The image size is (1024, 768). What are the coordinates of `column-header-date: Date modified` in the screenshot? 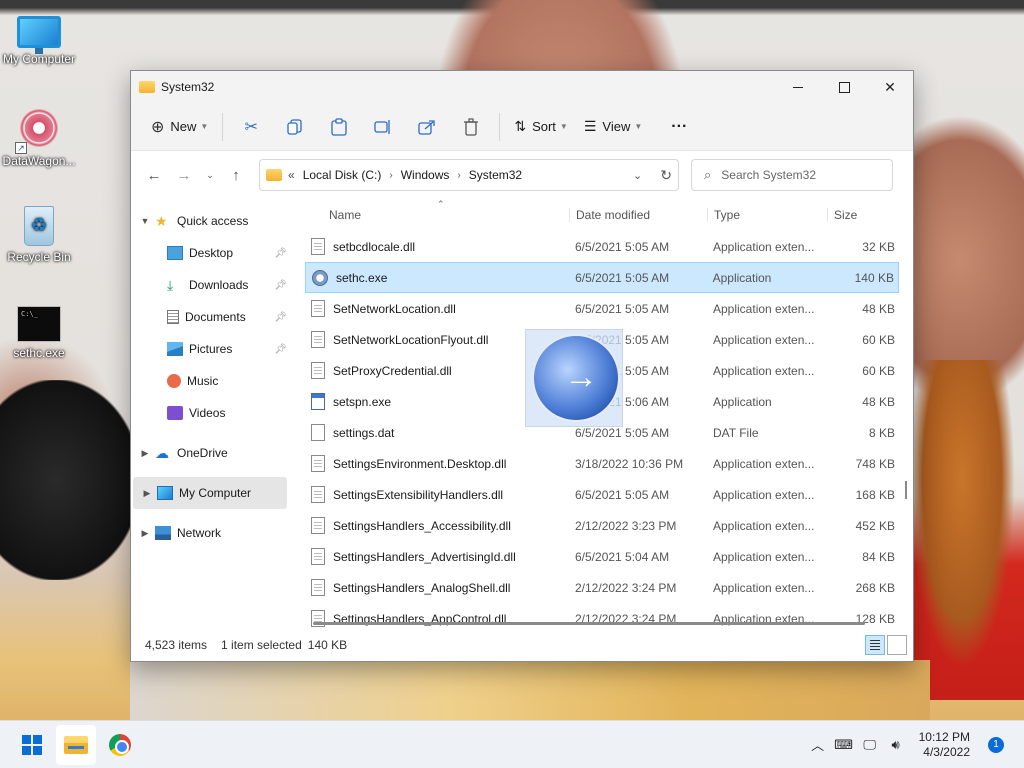 It's located at (638, 215).